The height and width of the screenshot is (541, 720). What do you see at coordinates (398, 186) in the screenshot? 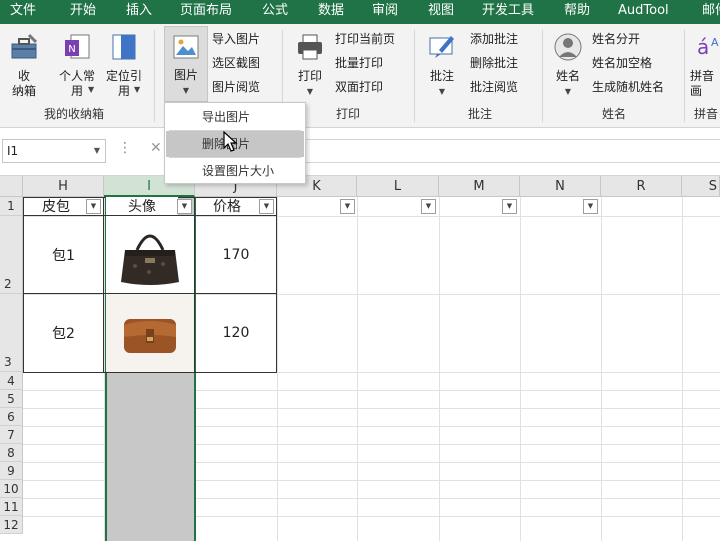
I see `column-header-l: L` at bounding box center [398, 186].